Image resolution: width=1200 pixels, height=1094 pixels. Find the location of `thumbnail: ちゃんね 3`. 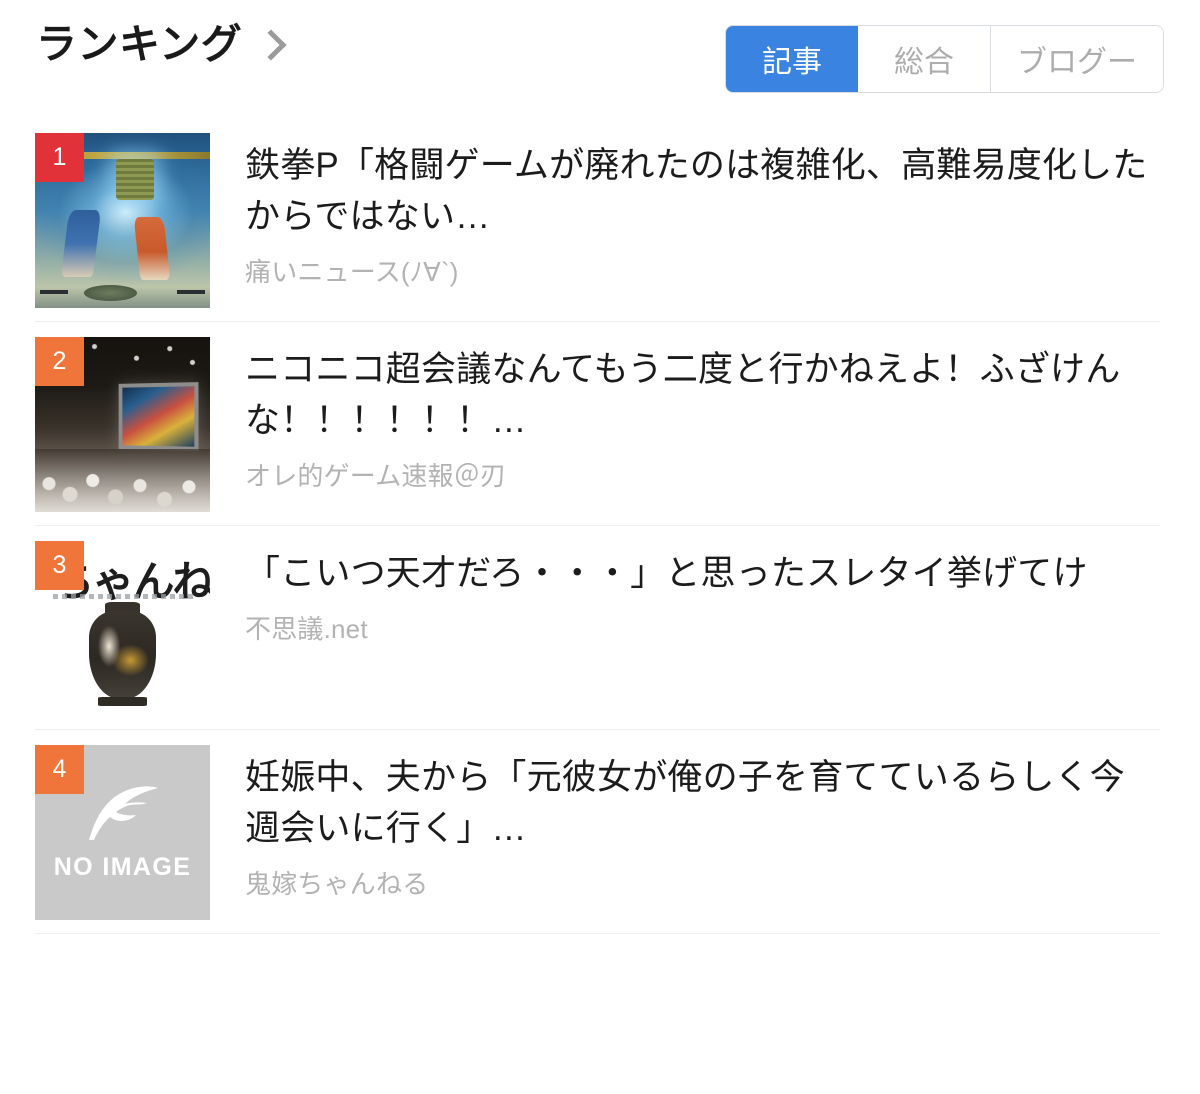

thumbnail: ちゃんね 3 is located at coordinates (122, 628).